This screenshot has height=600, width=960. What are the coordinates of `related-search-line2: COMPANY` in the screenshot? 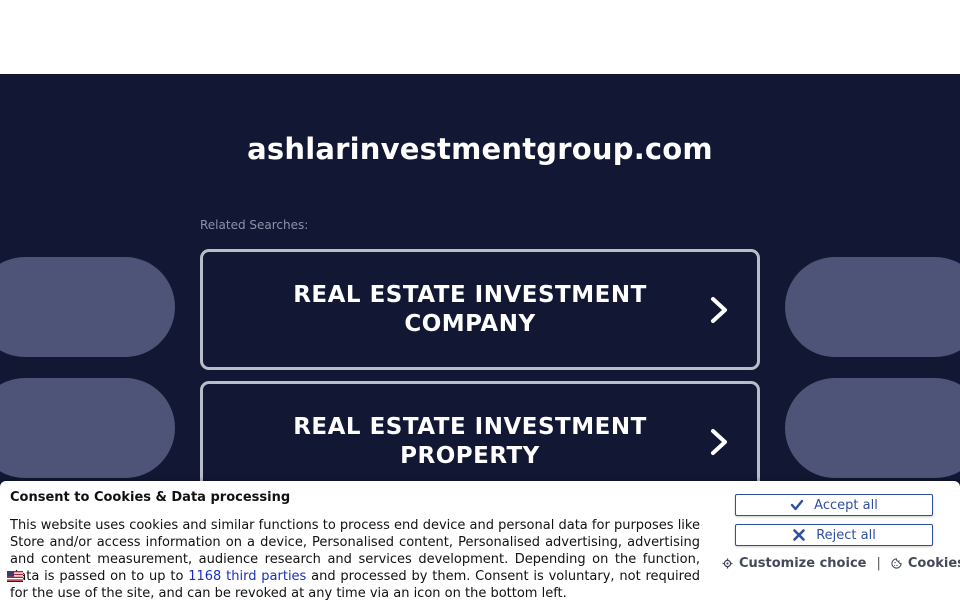 It's located at (470, 323).